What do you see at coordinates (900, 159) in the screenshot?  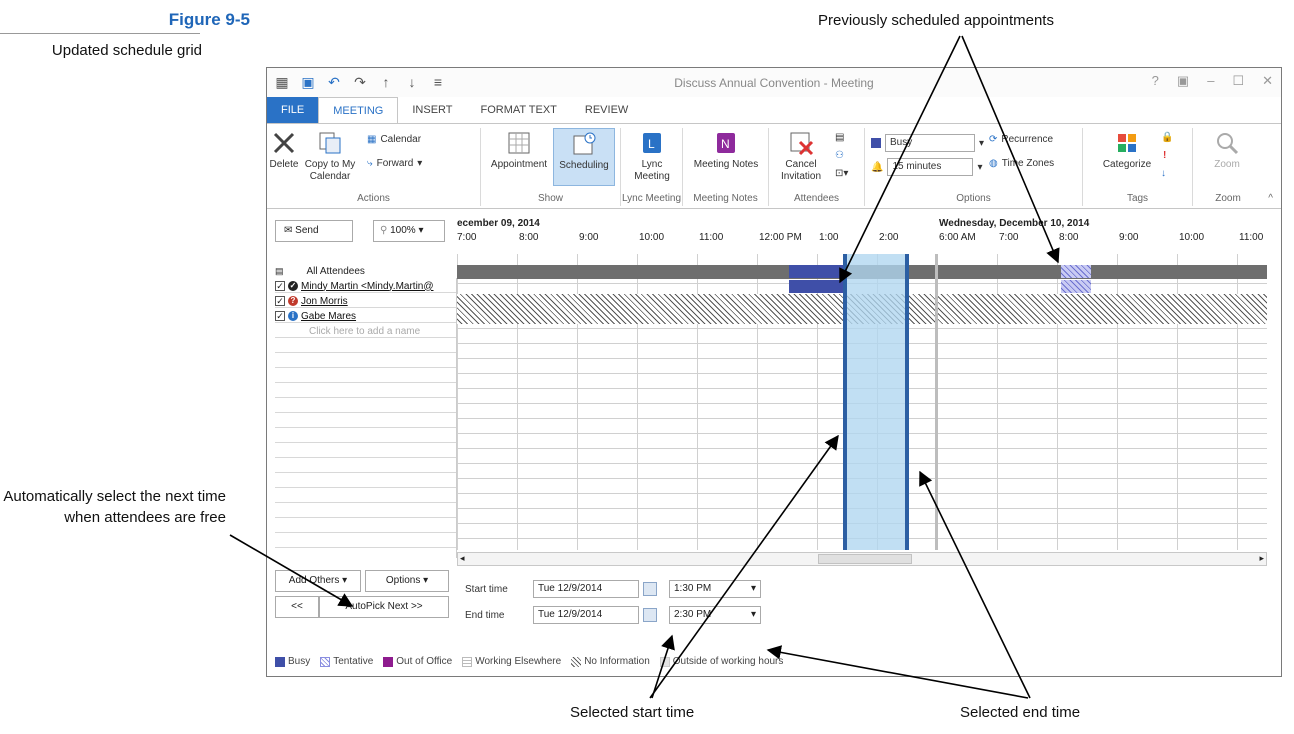 I see `arrow-to-busy-block` at bounding box center [900, 159].